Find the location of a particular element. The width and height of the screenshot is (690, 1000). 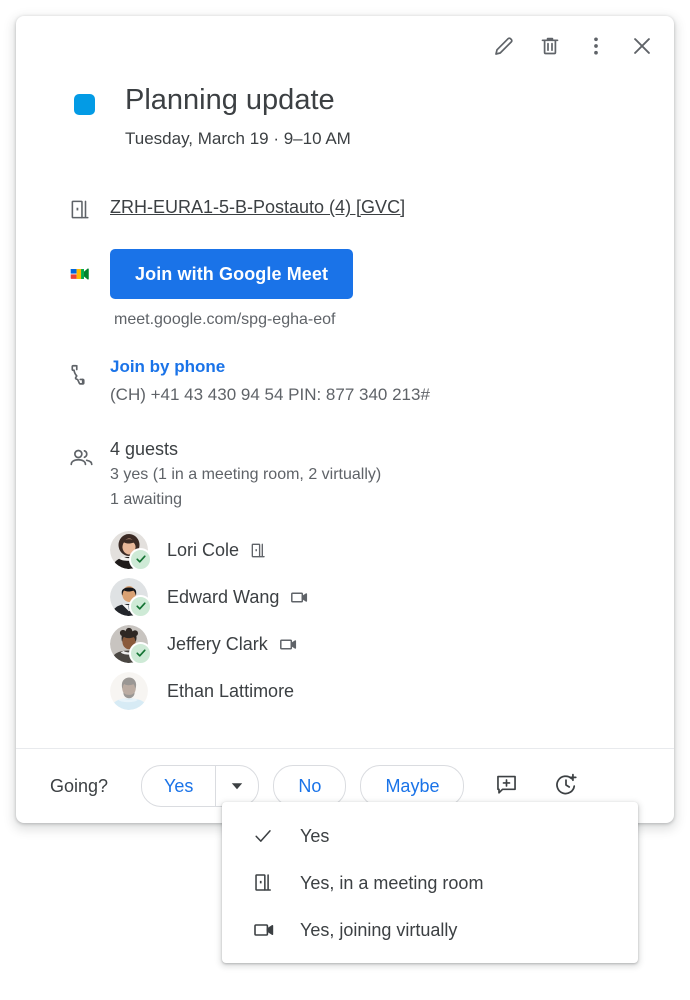

guest-name: Ethan Lattimore is located at coordinates (231, 690).